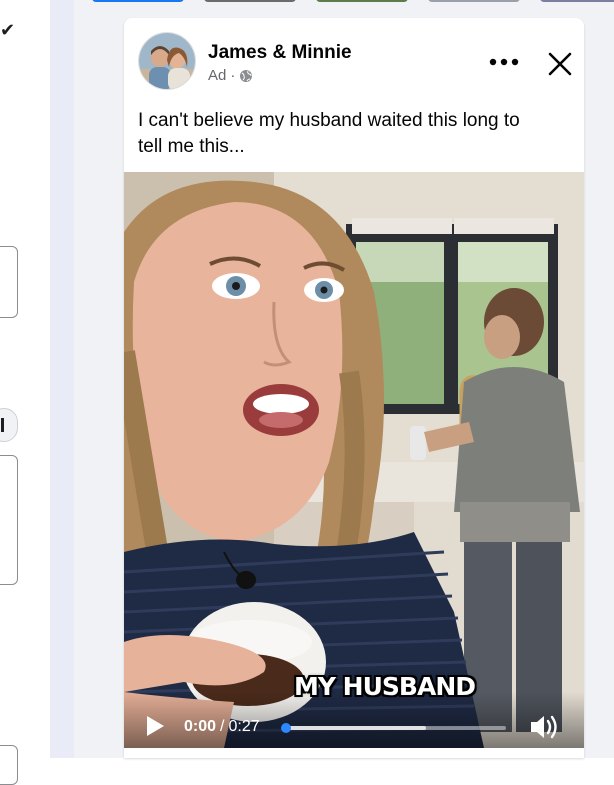 This screenshot has height=785, width=614. What do you see at coordinates (9, 425) in the screenshot?
I see `left-toggle-pill` at bounding box center [9, 425].